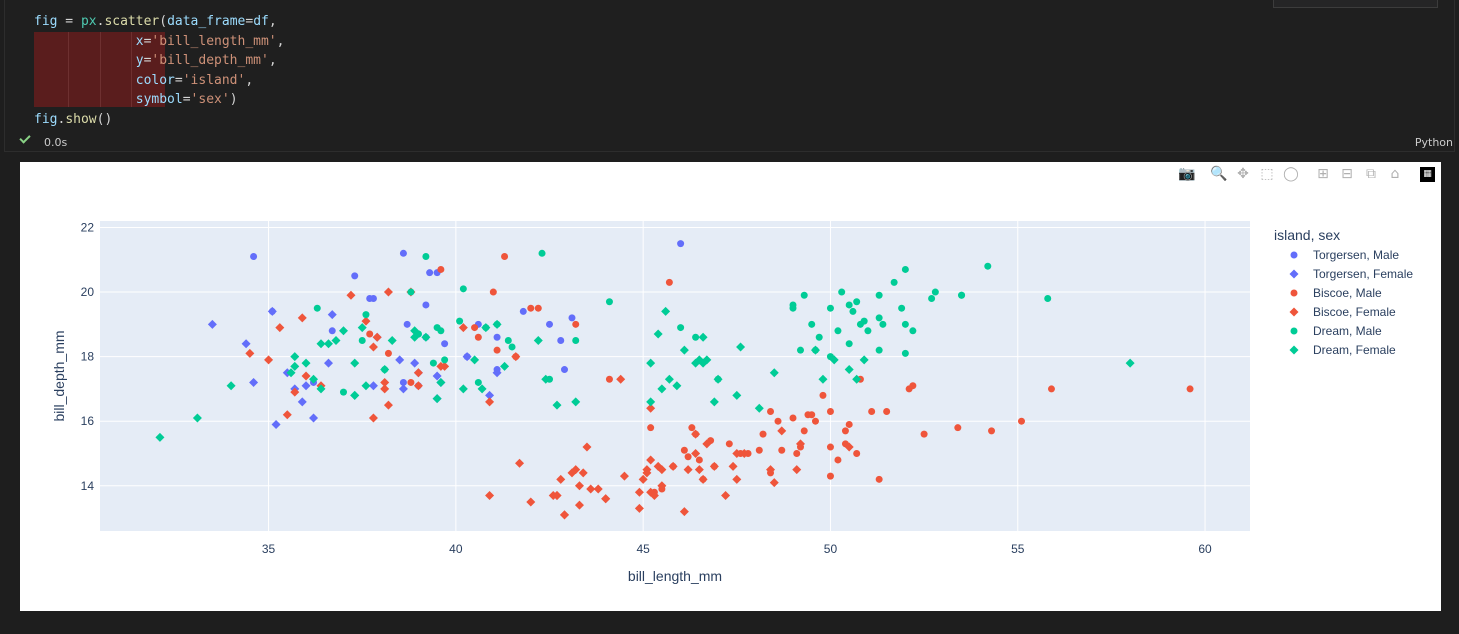  Describe the element at coordinates (159, 42) in the screenshot. I see `code-line: x='bill_length_mm',` at that location.